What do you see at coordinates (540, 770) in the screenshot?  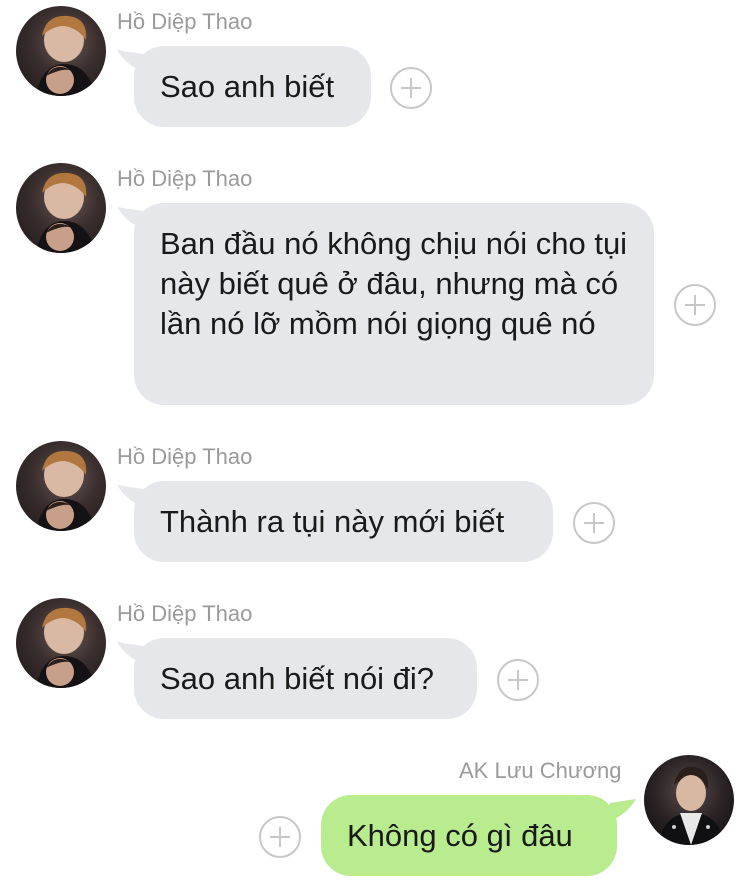 I see `sender-name: AK Lưu Chương` at bounding box center [540, 770].